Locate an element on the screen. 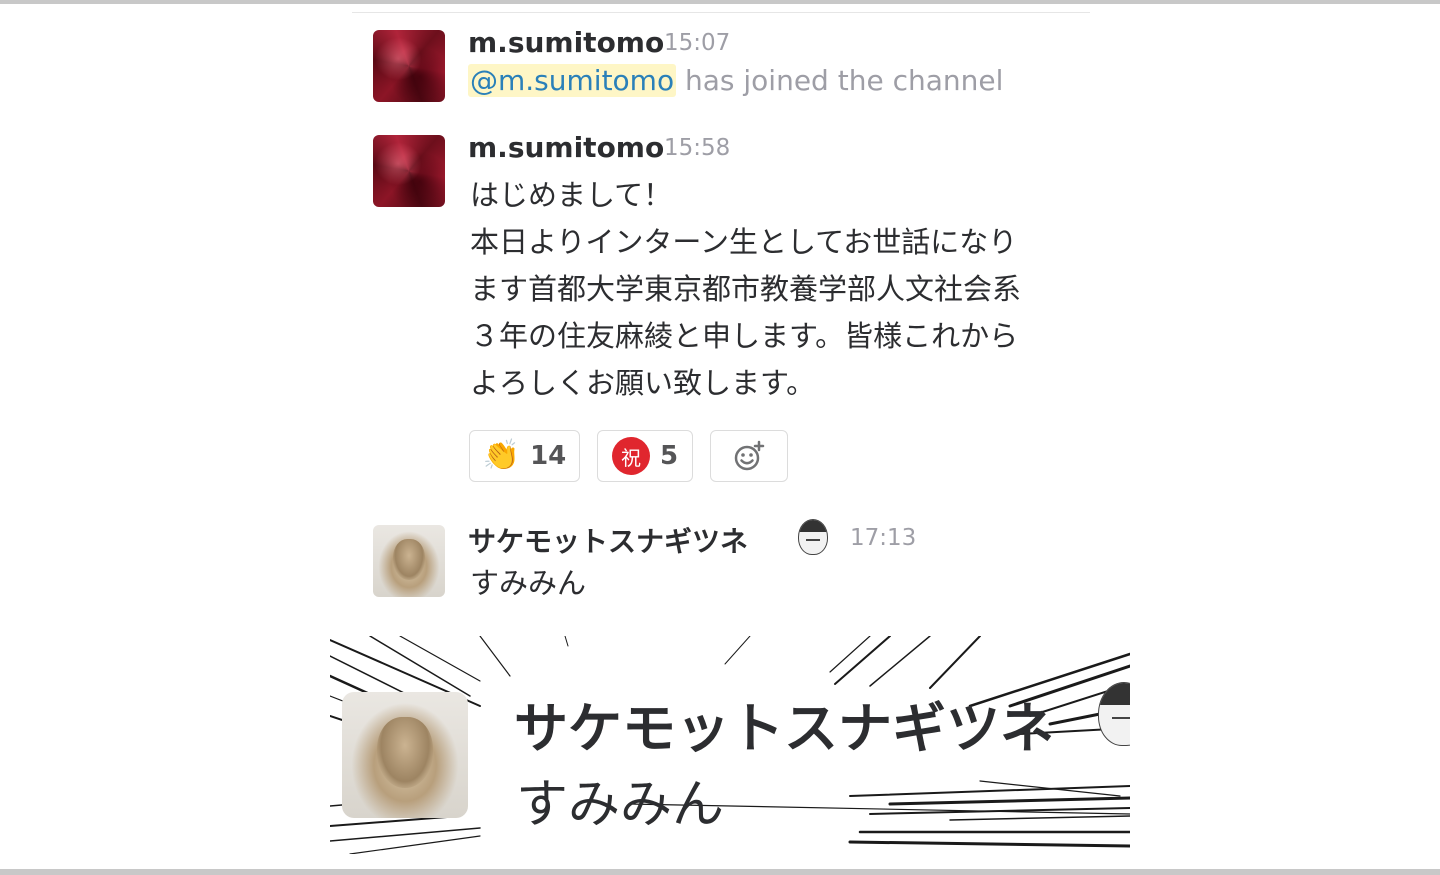 The width and height of the screenshot is (1440, 875). congratulations-icon: 祝 is located at coordinates (630, 456).